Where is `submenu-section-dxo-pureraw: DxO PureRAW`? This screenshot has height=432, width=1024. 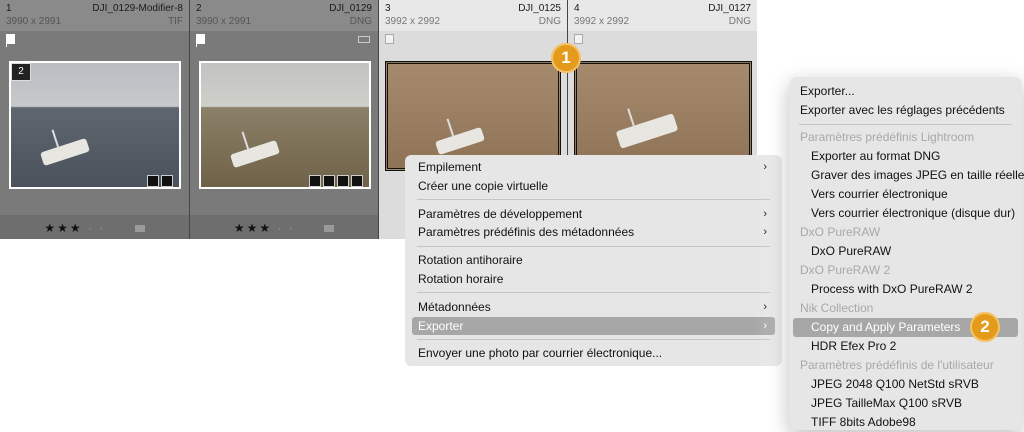 submenu-section-dxo-pureraw: DxO PureRAW is located at coordinates (840, 232).